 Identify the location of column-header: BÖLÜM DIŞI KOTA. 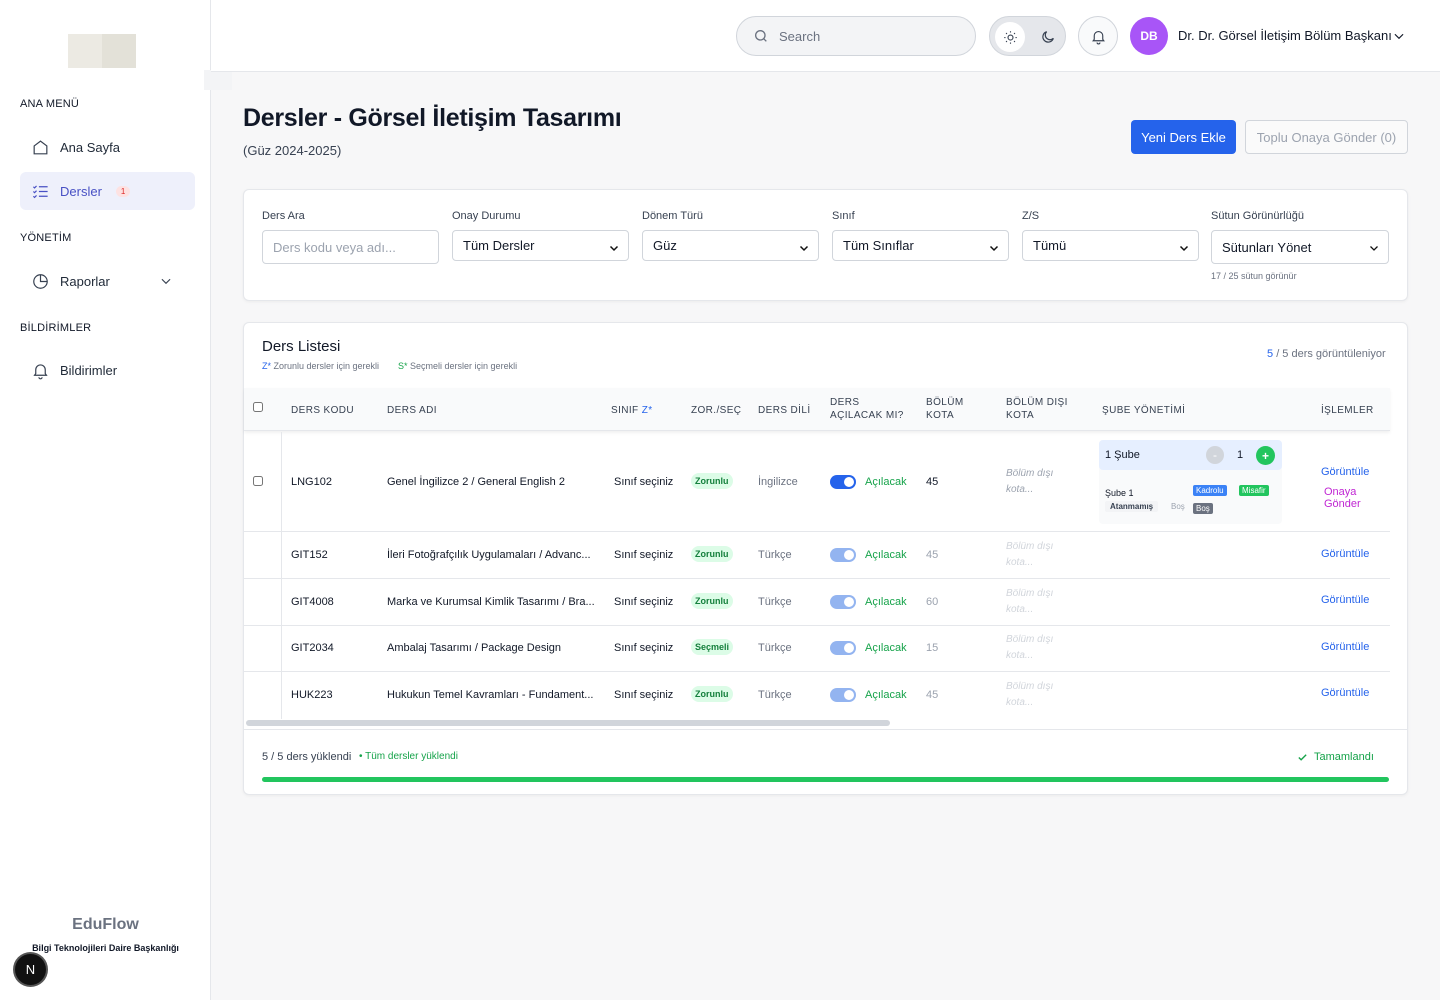
(1037, 409).